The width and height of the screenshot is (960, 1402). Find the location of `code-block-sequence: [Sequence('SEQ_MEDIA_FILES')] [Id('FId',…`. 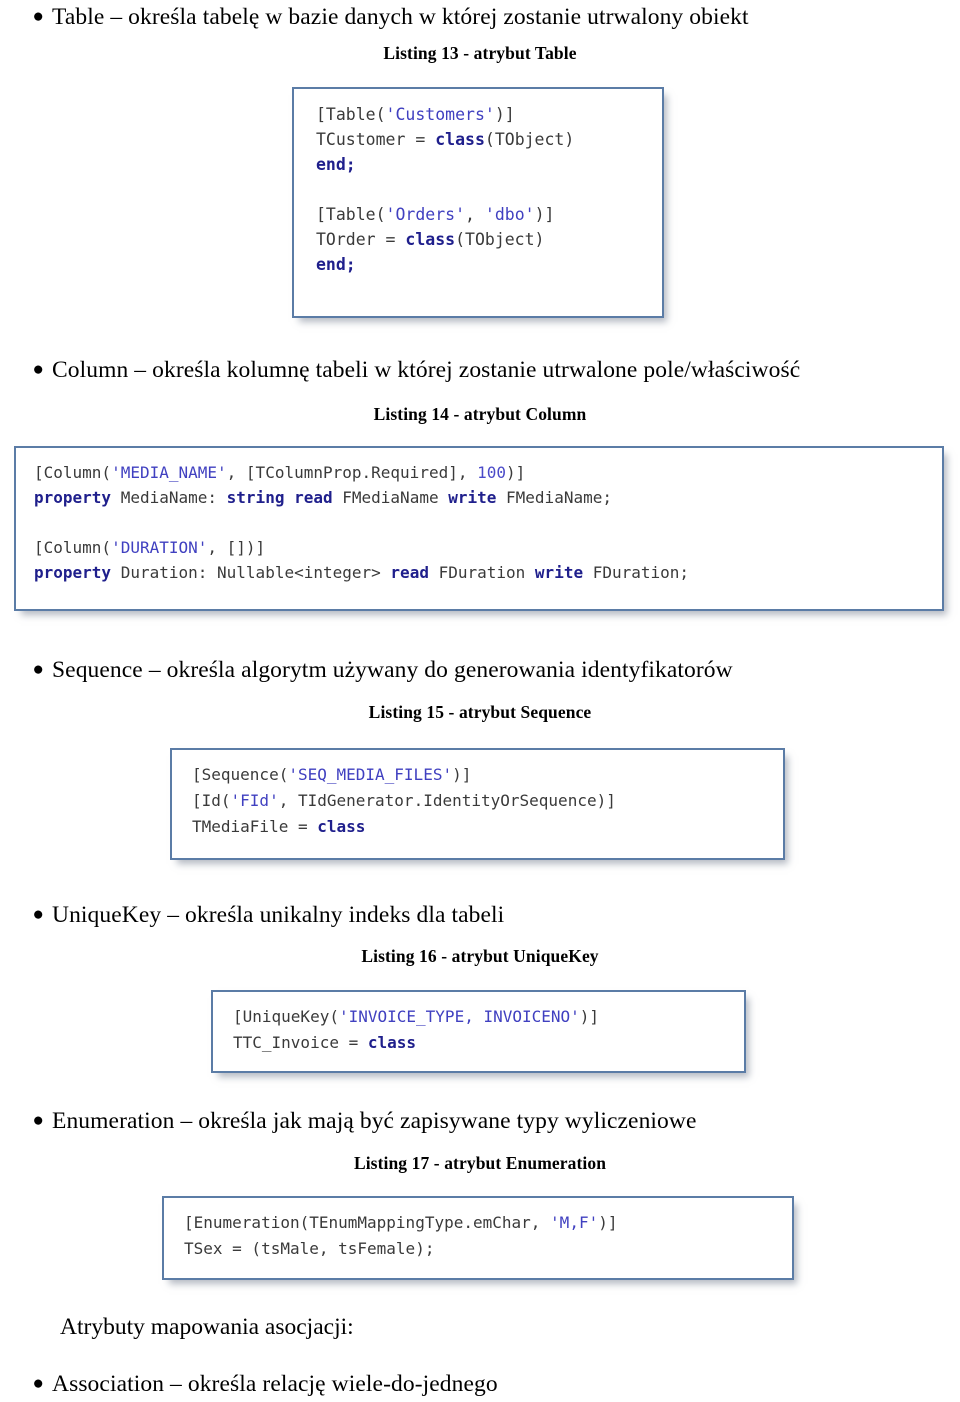

code-block-sequence: [Sequence('SEQ_MEDIA_FILES')] [Id('FId',… is located at coordinates (477, 804).